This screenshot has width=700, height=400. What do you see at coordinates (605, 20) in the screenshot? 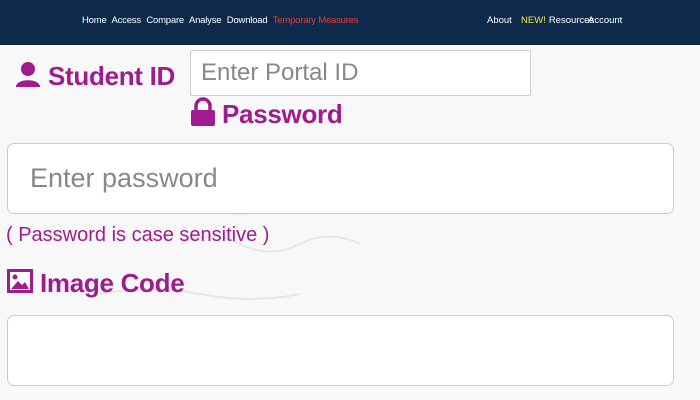
I see `nav-account: Account` at bounding box center [605, 20].